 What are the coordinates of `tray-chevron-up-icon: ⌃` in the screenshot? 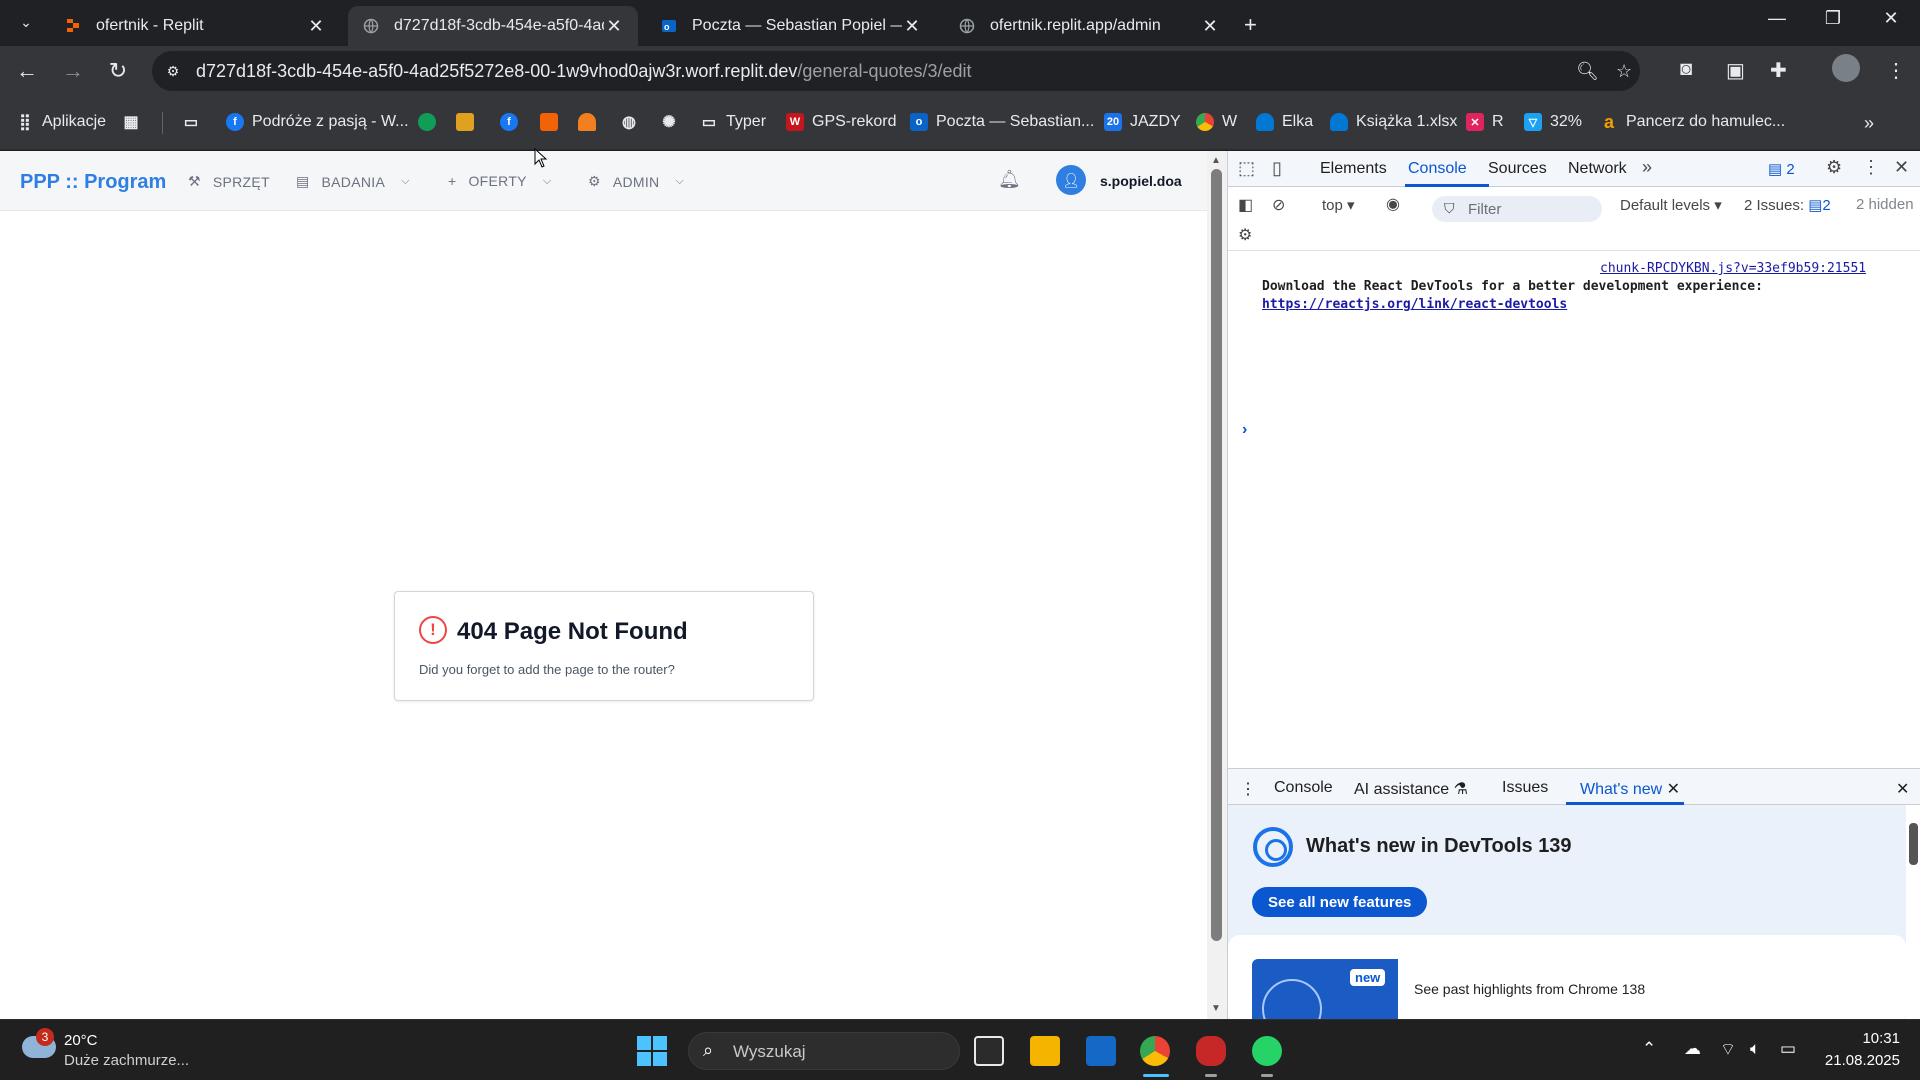 It's located at (1649, 1049).